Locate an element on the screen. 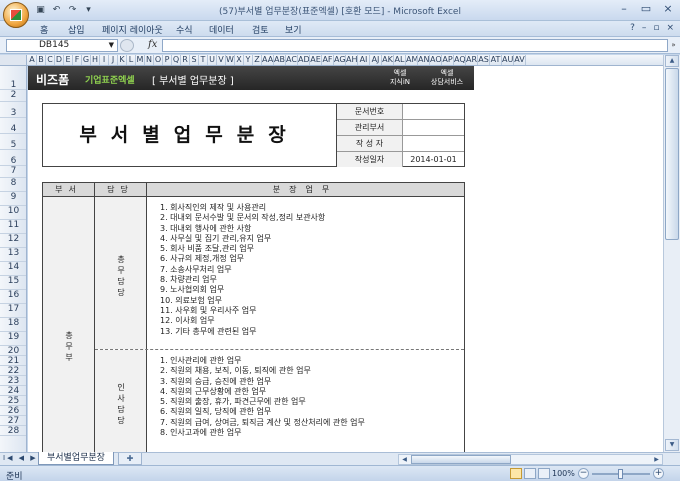 The height and width of the screenshot is (481, 680). row-header: 19 is located at coordinates (13, 339).